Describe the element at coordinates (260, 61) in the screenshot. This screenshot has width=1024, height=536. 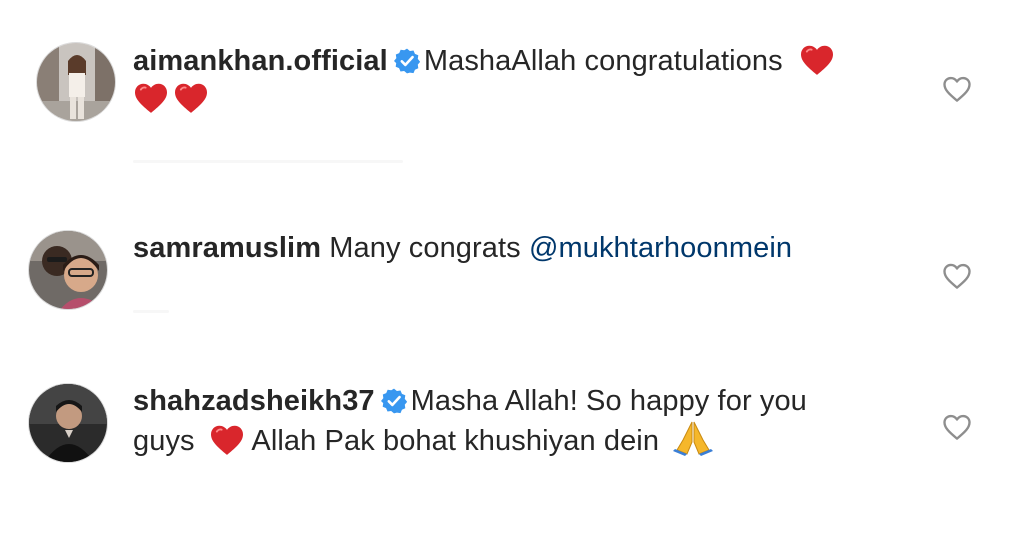
I see `username: aimankhan.official` at that location.